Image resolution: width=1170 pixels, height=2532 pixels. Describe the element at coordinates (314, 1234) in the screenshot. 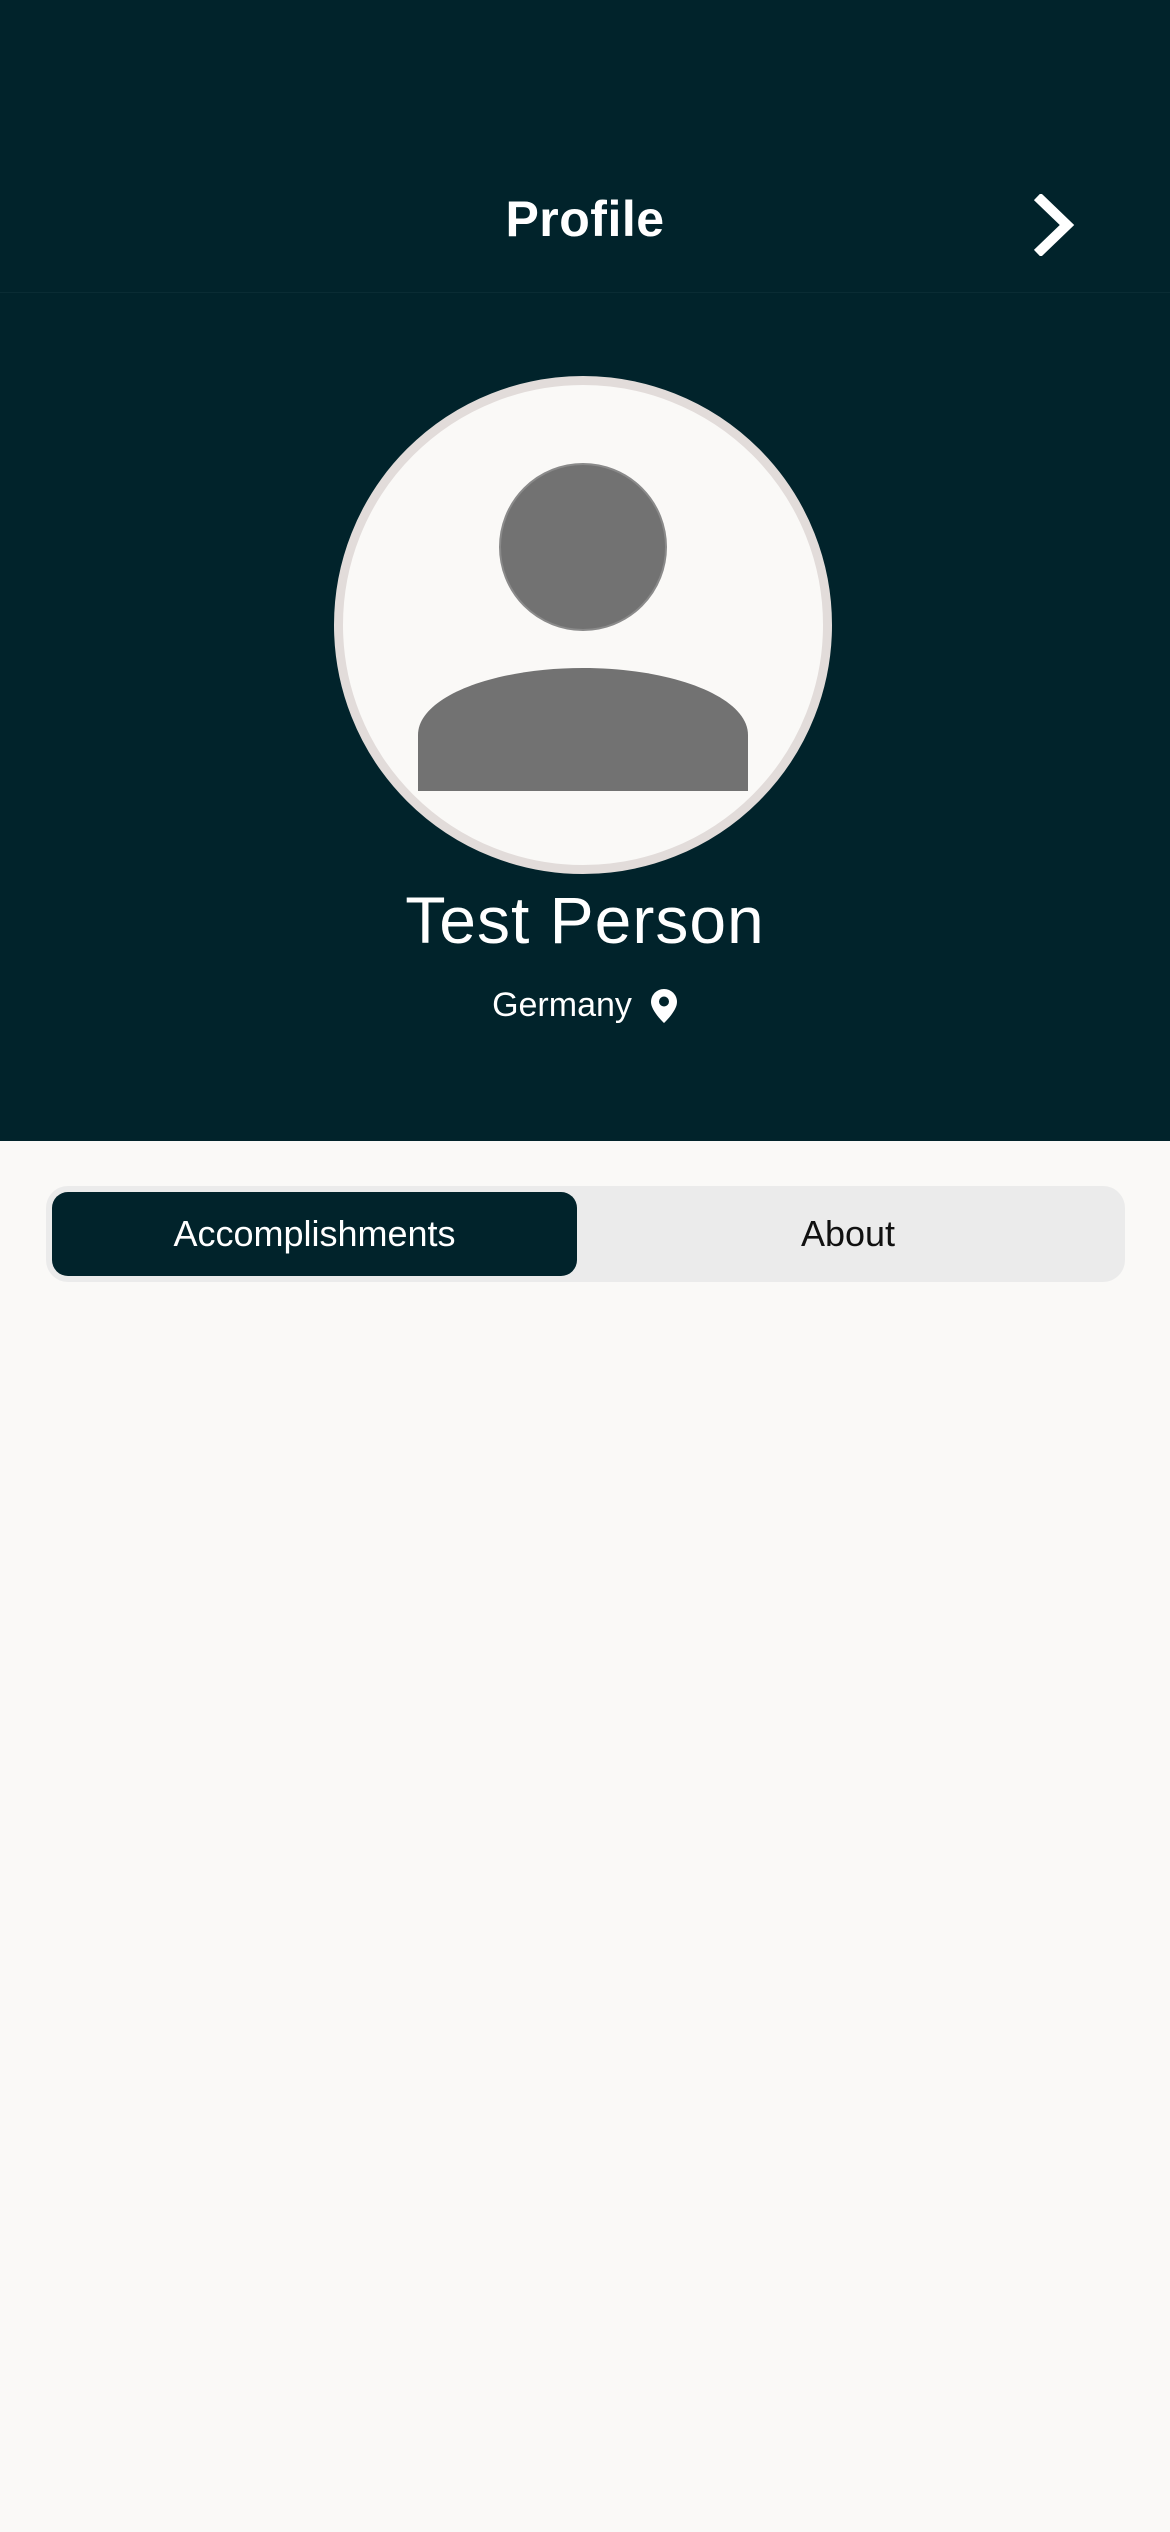

I see `tab-accomplishments: Accomplishments` at that location.